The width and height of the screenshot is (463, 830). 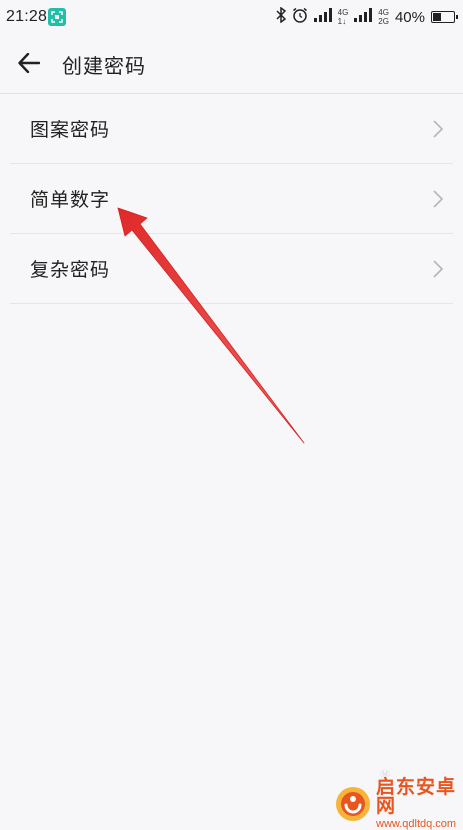 What do you see at coordinates (416, 824) in the screenshot?
I see `watermark-url: www.qdltdq.com` at bounding box center [416, 824].